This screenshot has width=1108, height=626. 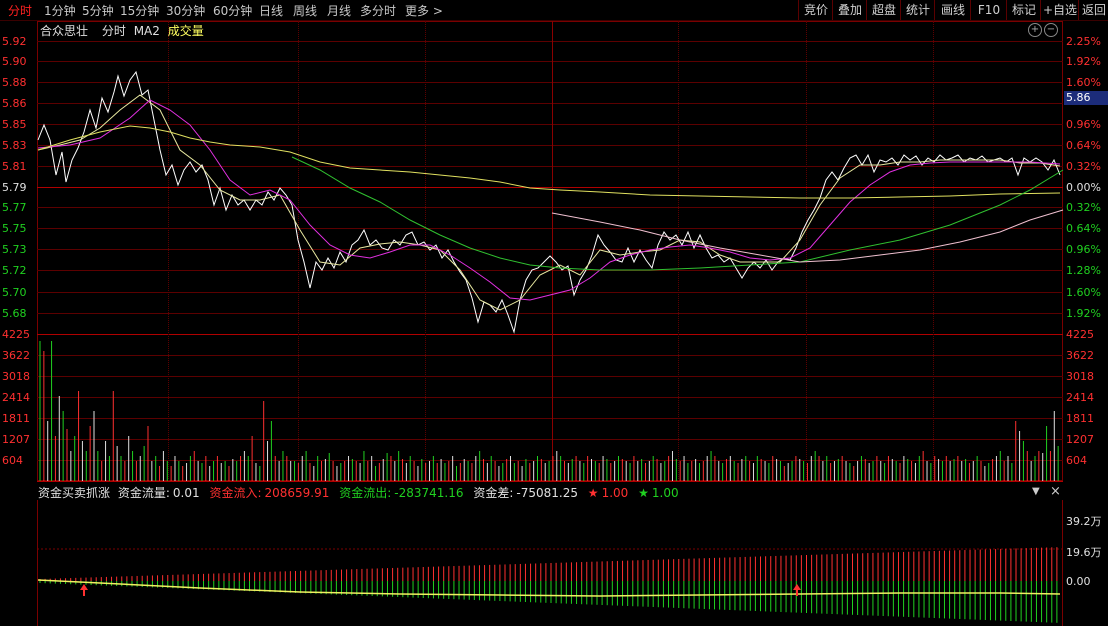 What do you see at coordinates (677, 213) in the screenshot?
I see `ma-green-line` at bounding box center [677, 213].